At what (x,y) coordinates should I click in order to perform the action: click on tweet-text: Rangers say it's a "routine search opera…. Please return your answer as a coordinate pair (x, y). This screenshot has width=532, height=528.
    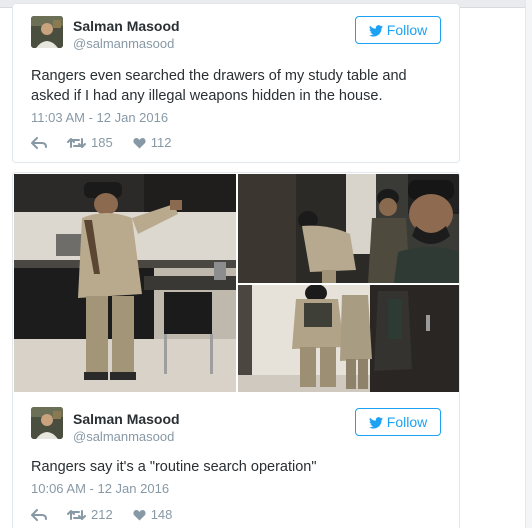
    Looking at the image, I should click on (174, 467).